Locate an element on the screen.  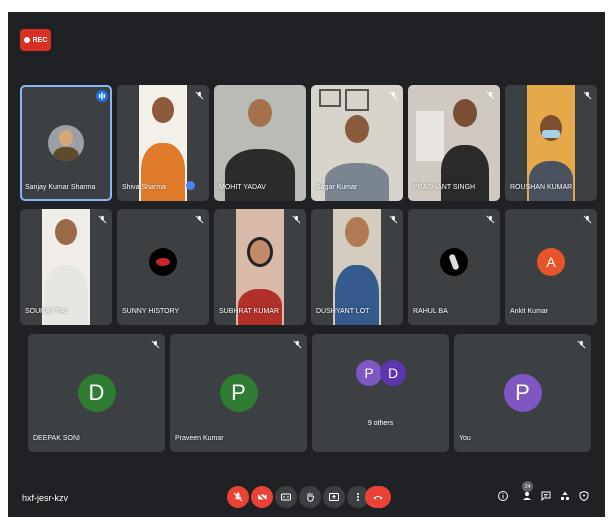
present-button is located at coordinates (334, 497).